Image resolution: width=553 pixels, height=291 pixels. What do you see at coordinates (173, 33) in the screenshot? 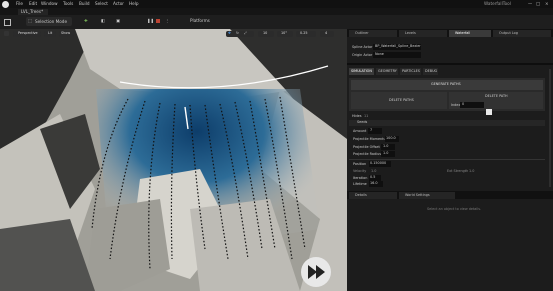
I see `viewport-toolbar: Perspective Lit Show ✥ ↻ ⤢ 10 10° 0.25 4` at bounding box center [173, 33].